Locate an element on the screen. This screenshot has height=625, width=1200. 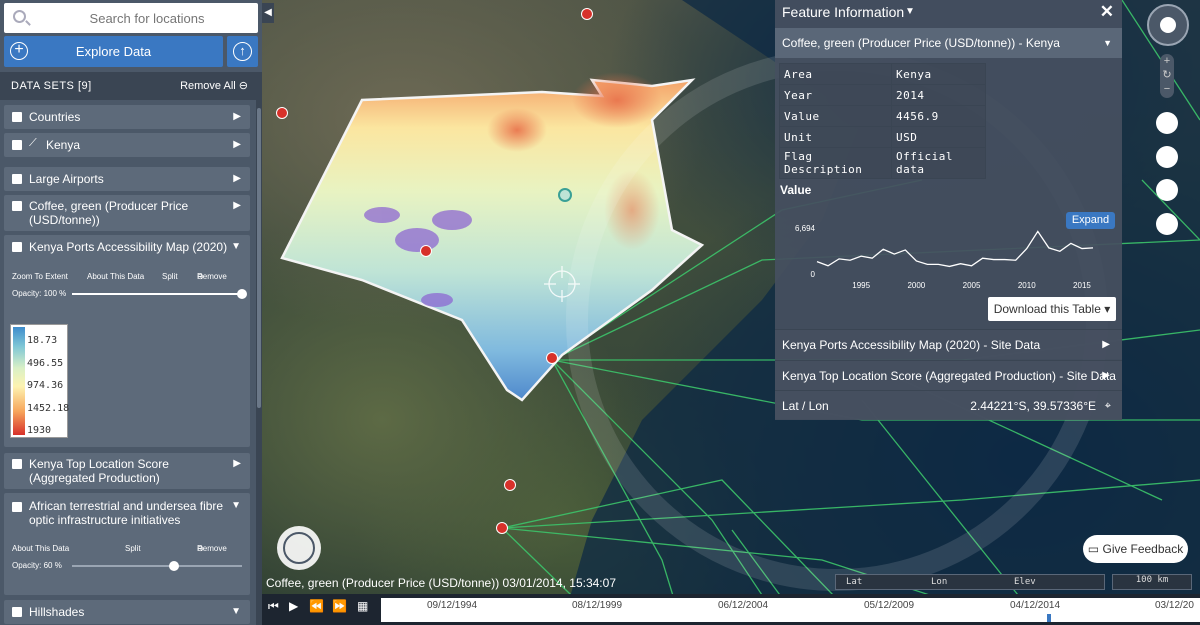
upload-button: ↑ is located at coordinates (242, 51).